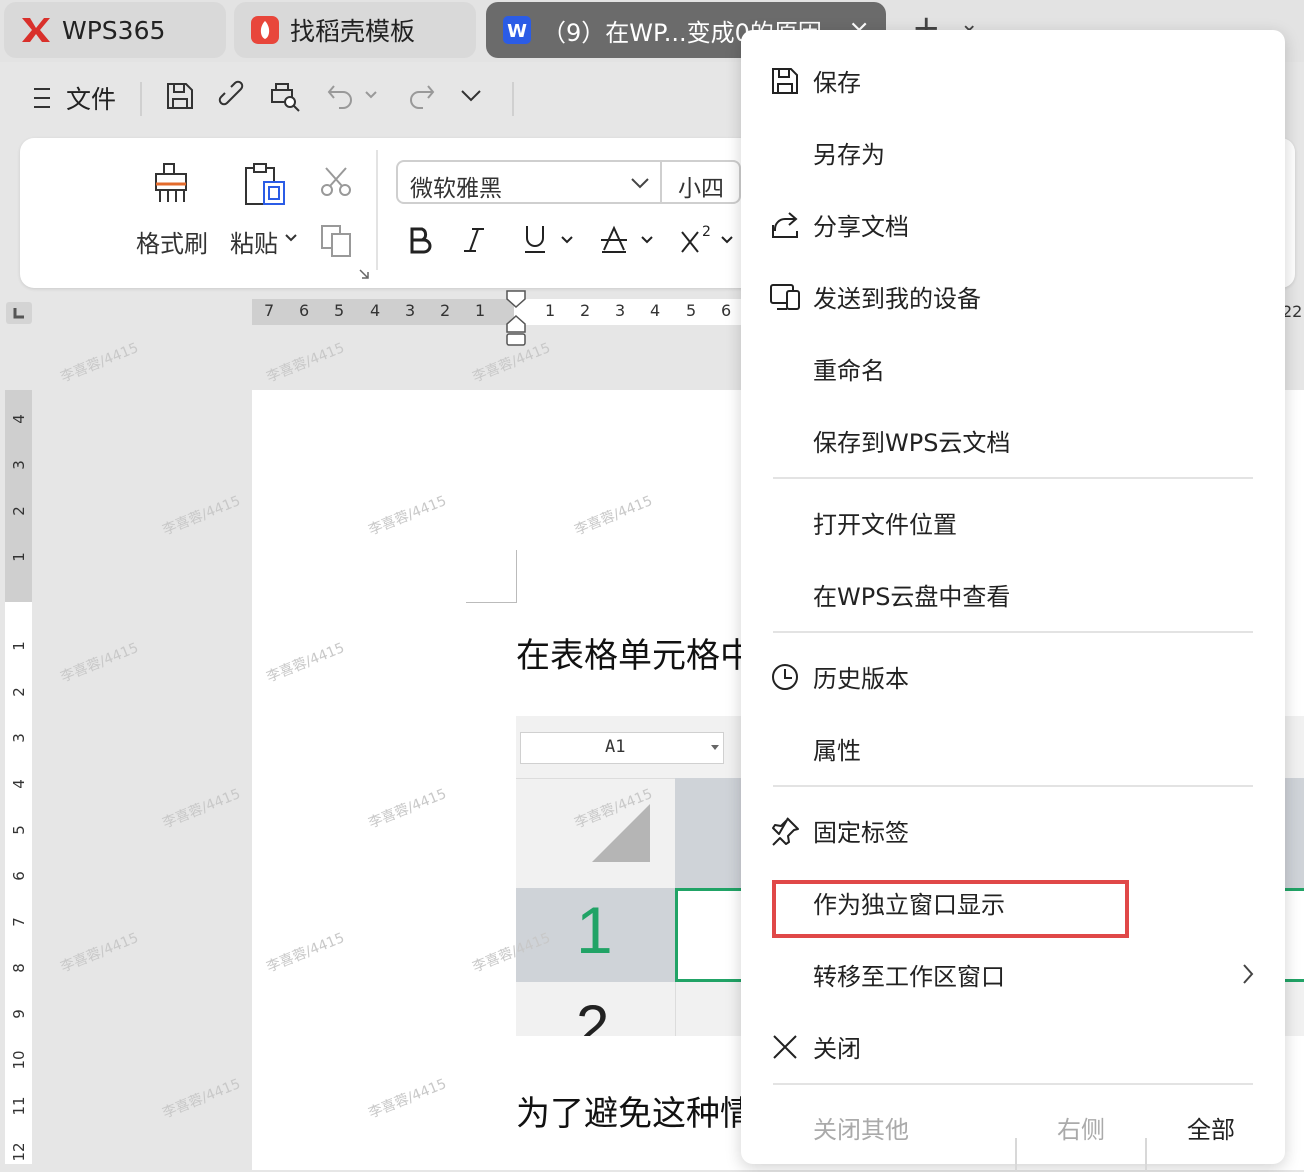 This screenshot has height=1172, width=1304. Describe the element at coordinates (697, 238) in the screenshot. I see `superscript-icon: 2` at that location.